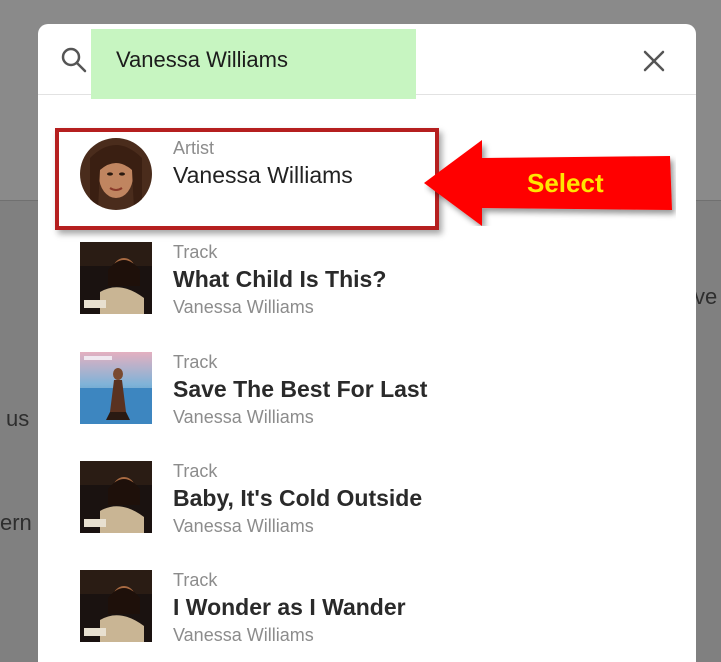 The height and width of the screenshot is (662, 721). What do you see at coordinates (565, 183) in the screenshot?
I see `annotation-label: Select` at bounding box center [565, 183].